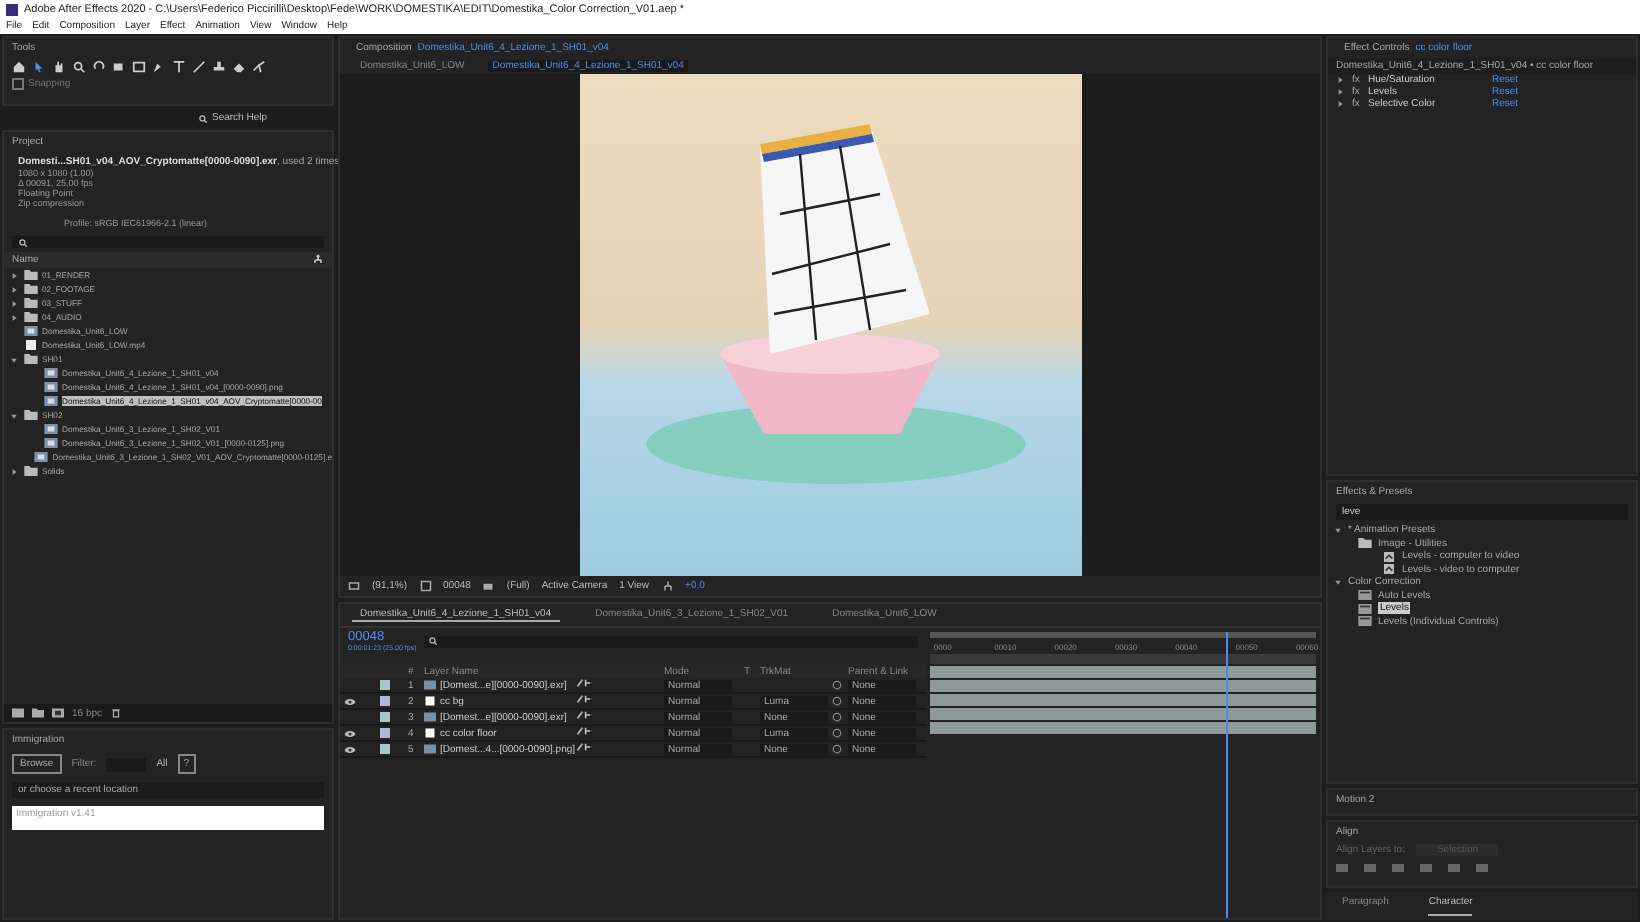 The height and width of the screenshot is (922, 1640). Describe the element at coordinates (58, 713) in the screenshot. I see `new-composition-icon` at that location.